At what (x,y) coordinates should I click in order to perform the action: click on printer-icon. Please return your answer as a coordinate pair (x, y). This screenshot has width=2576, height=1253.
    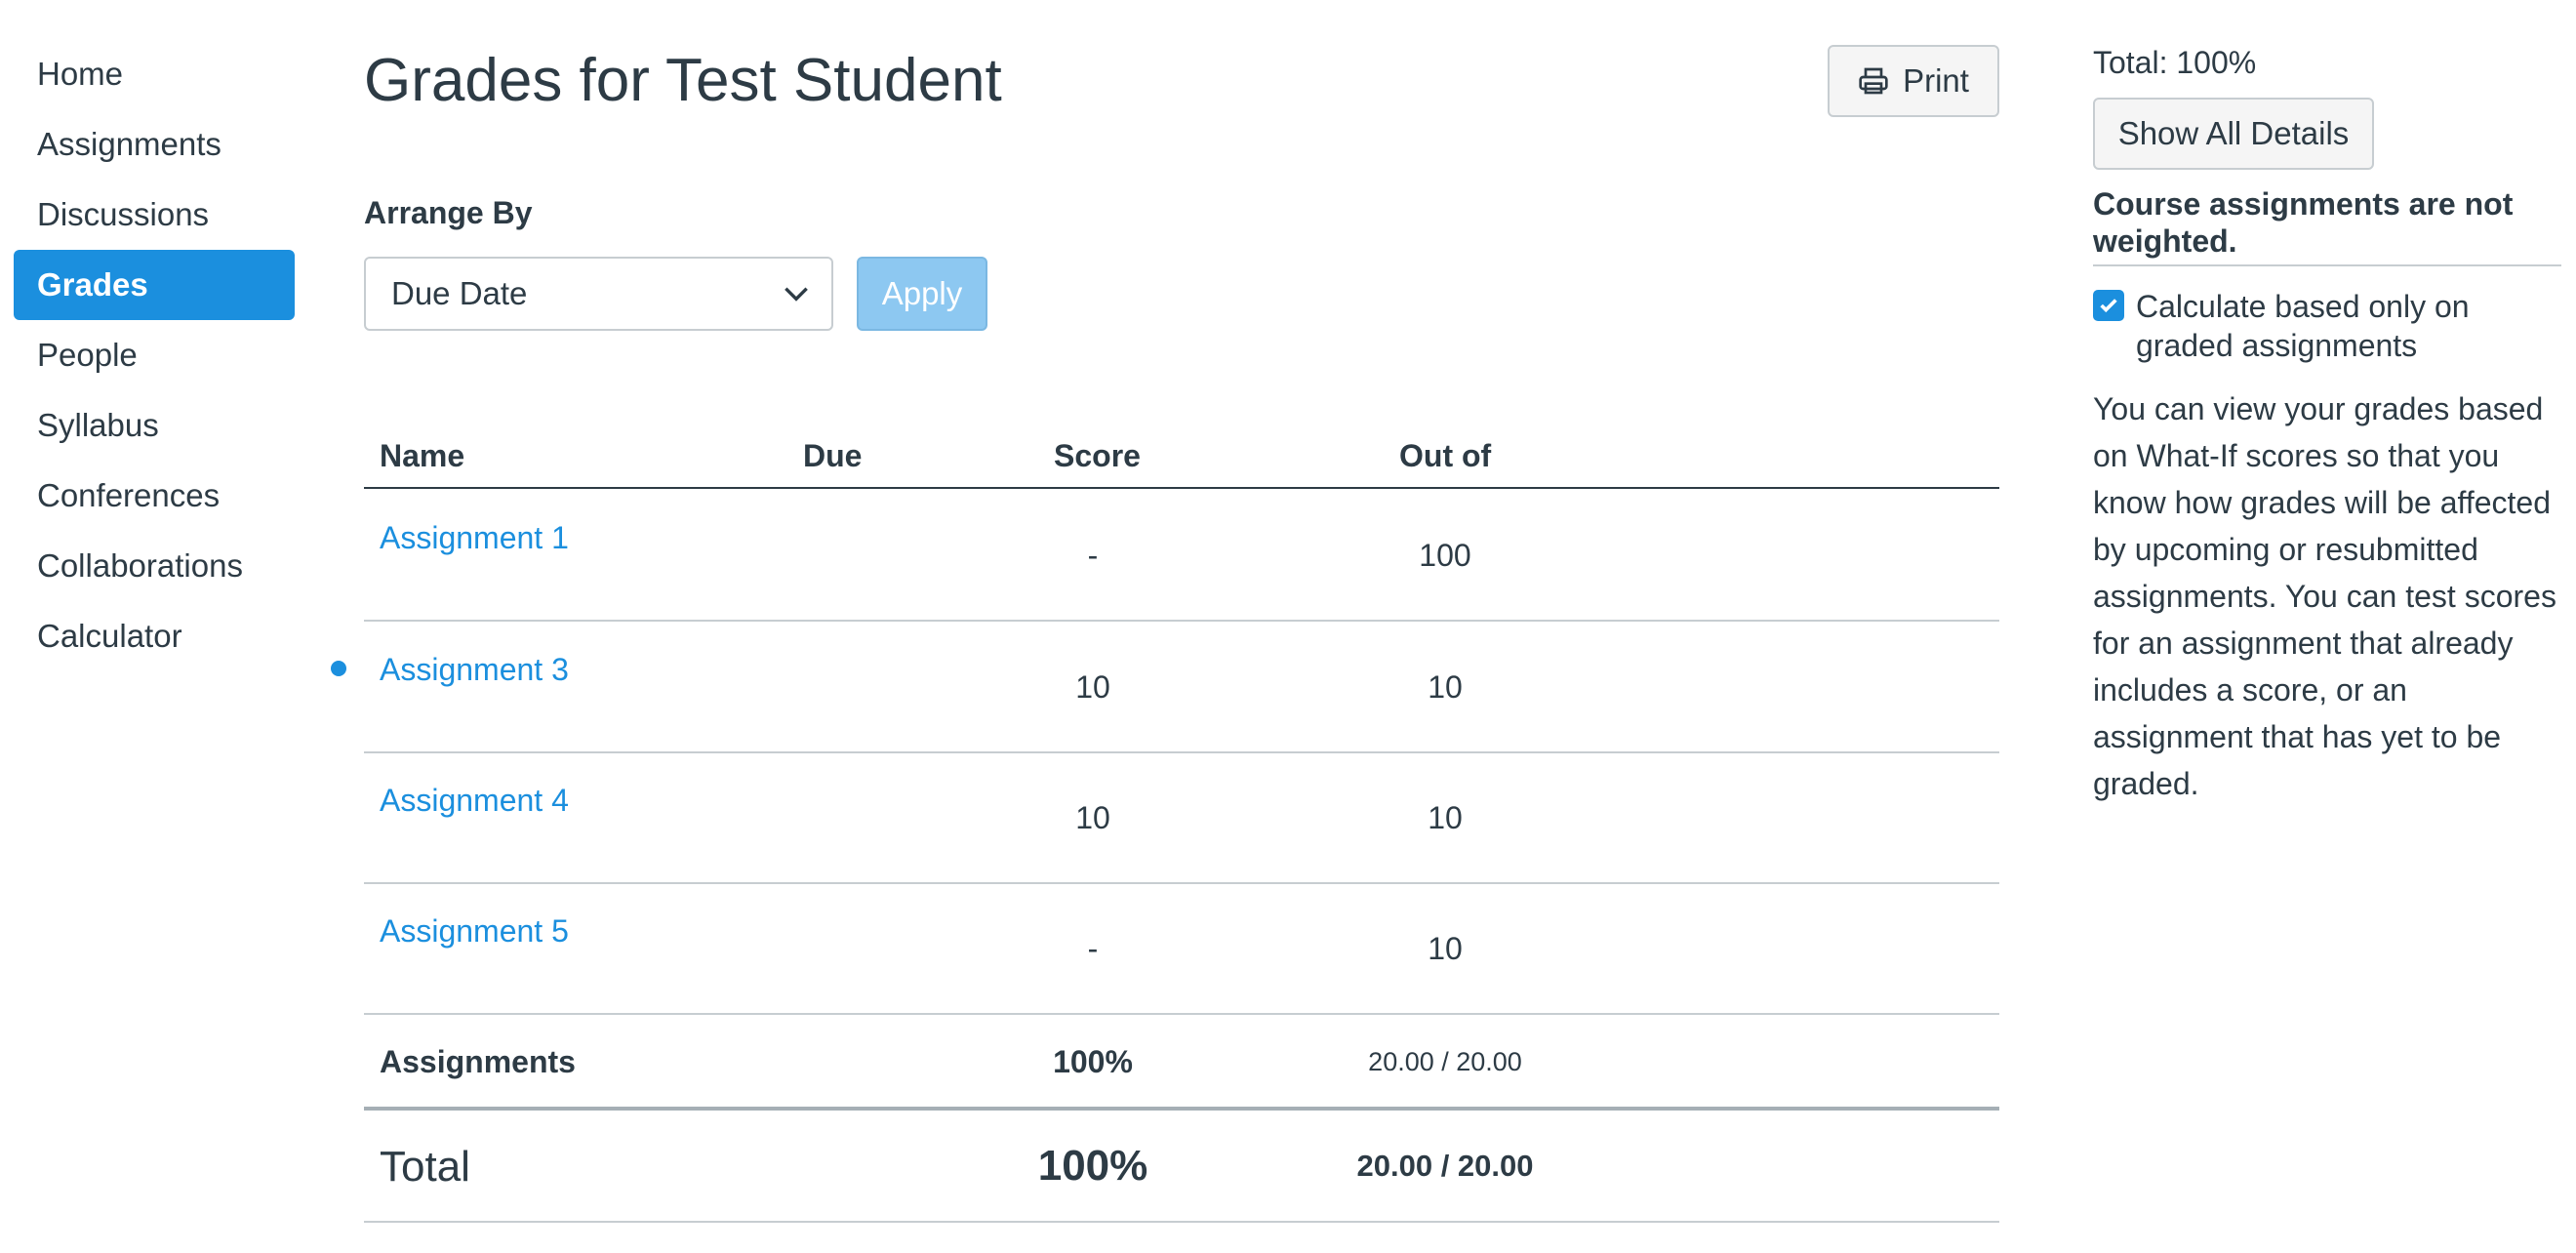
    Looking at the image, I should click on (1873, 81).